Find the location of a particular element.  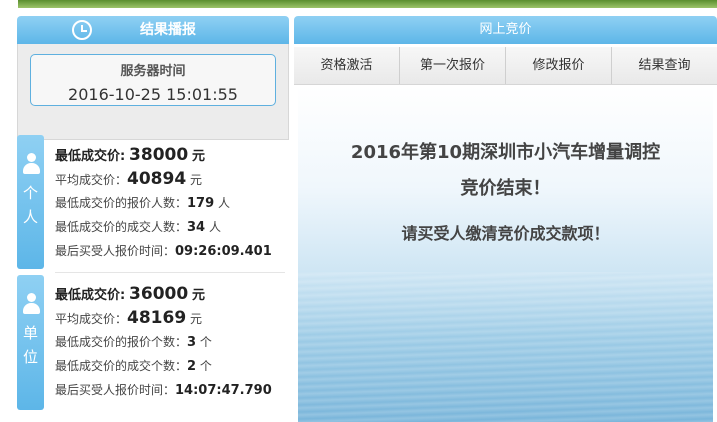

person-icon is located at coordinates (31, 164).